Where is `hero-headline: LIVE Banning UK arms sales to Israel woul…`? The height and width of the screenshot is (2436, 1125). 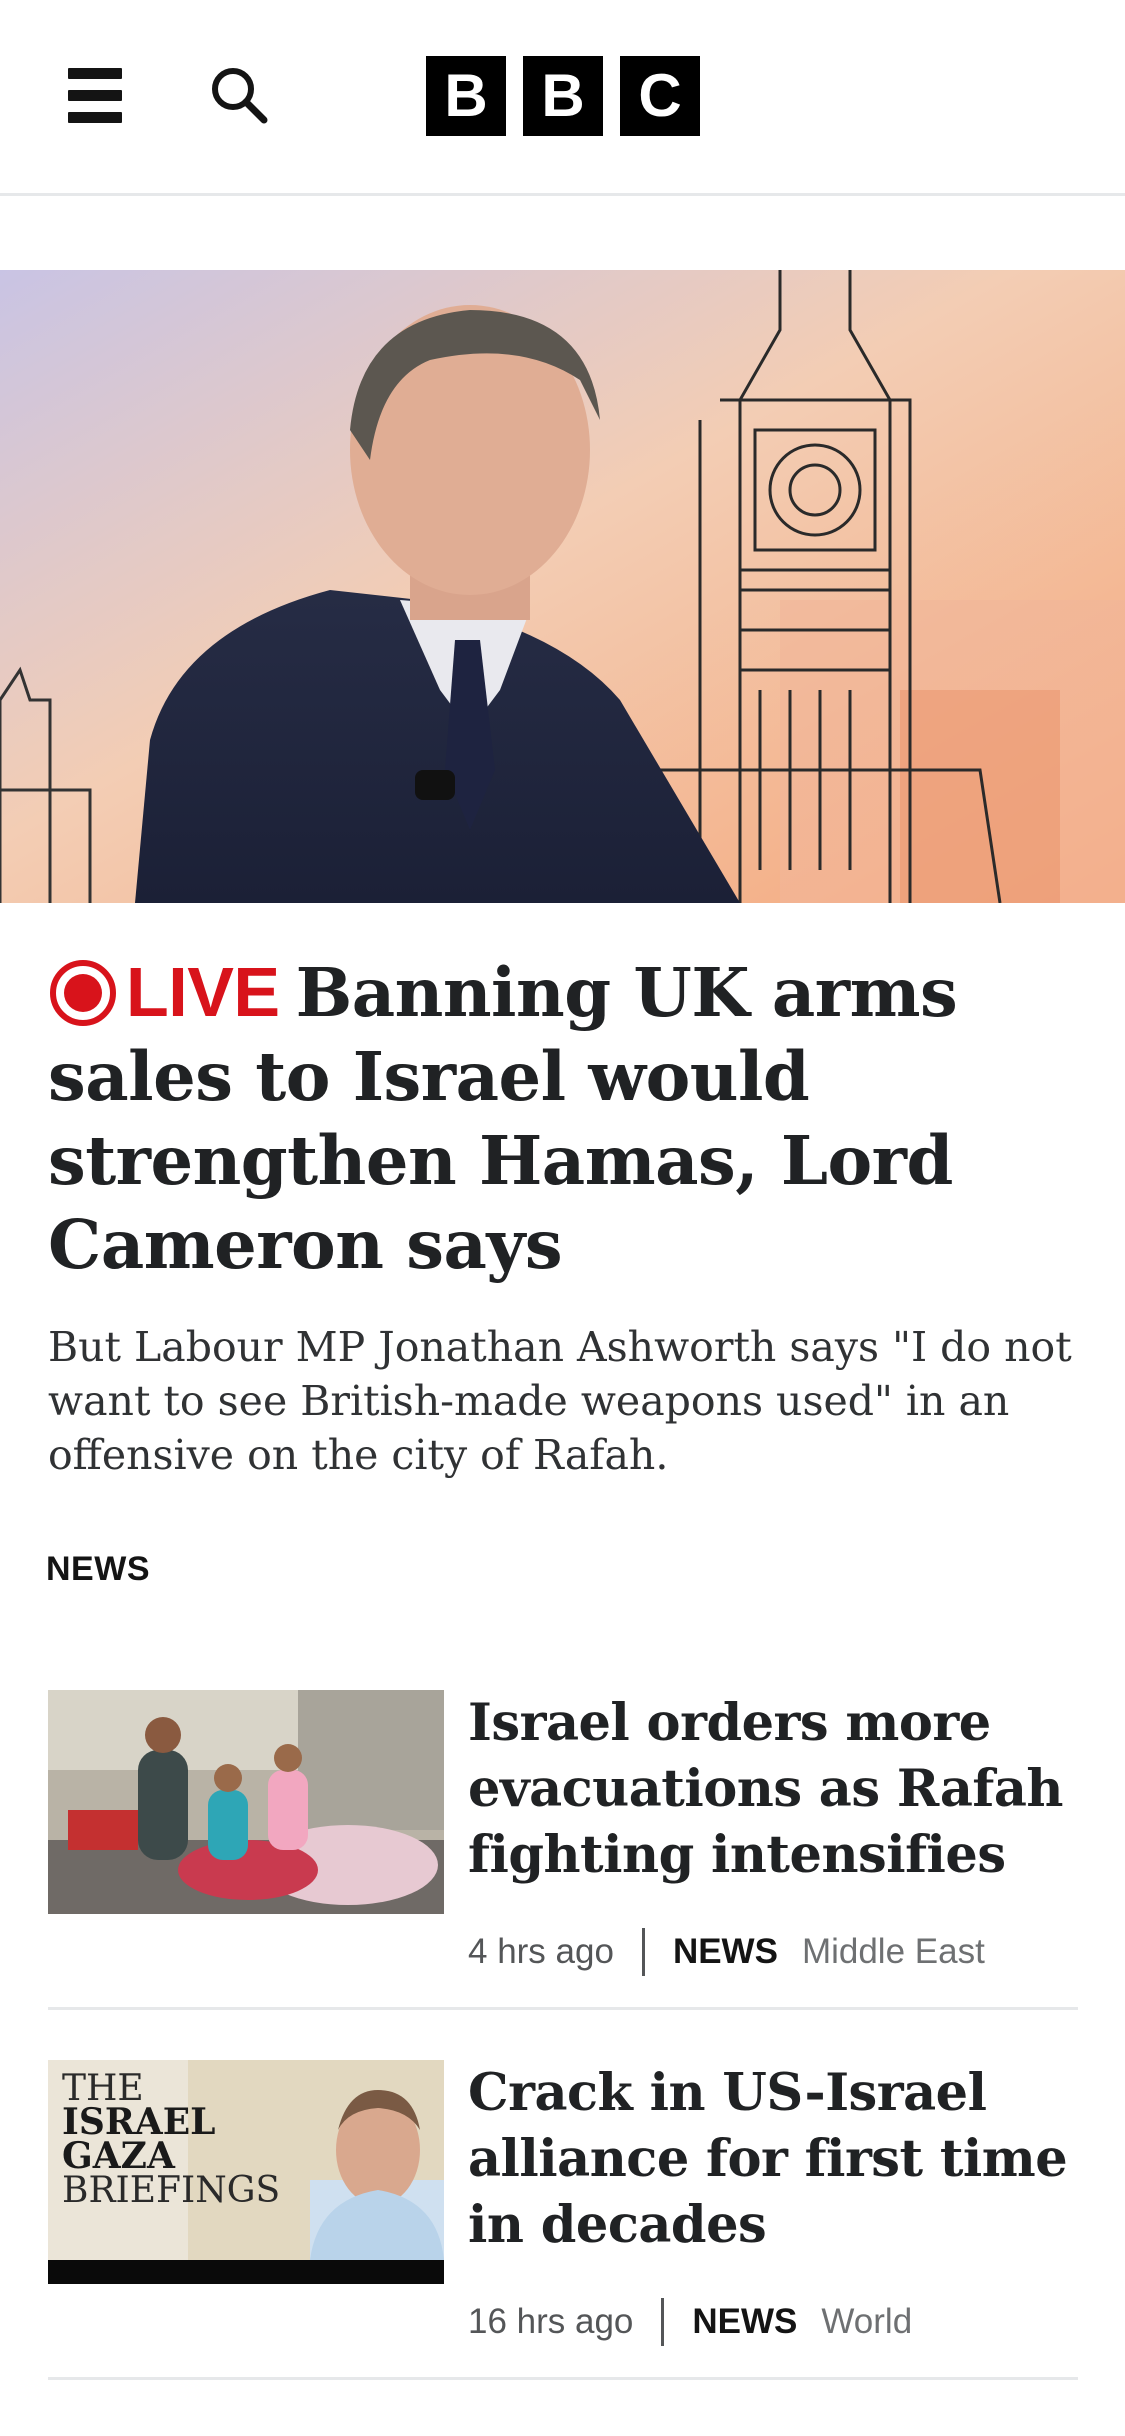 hero-headline: LIVE Banning UK arms sales to Israel woul… is located at coordinates (563, 1118).